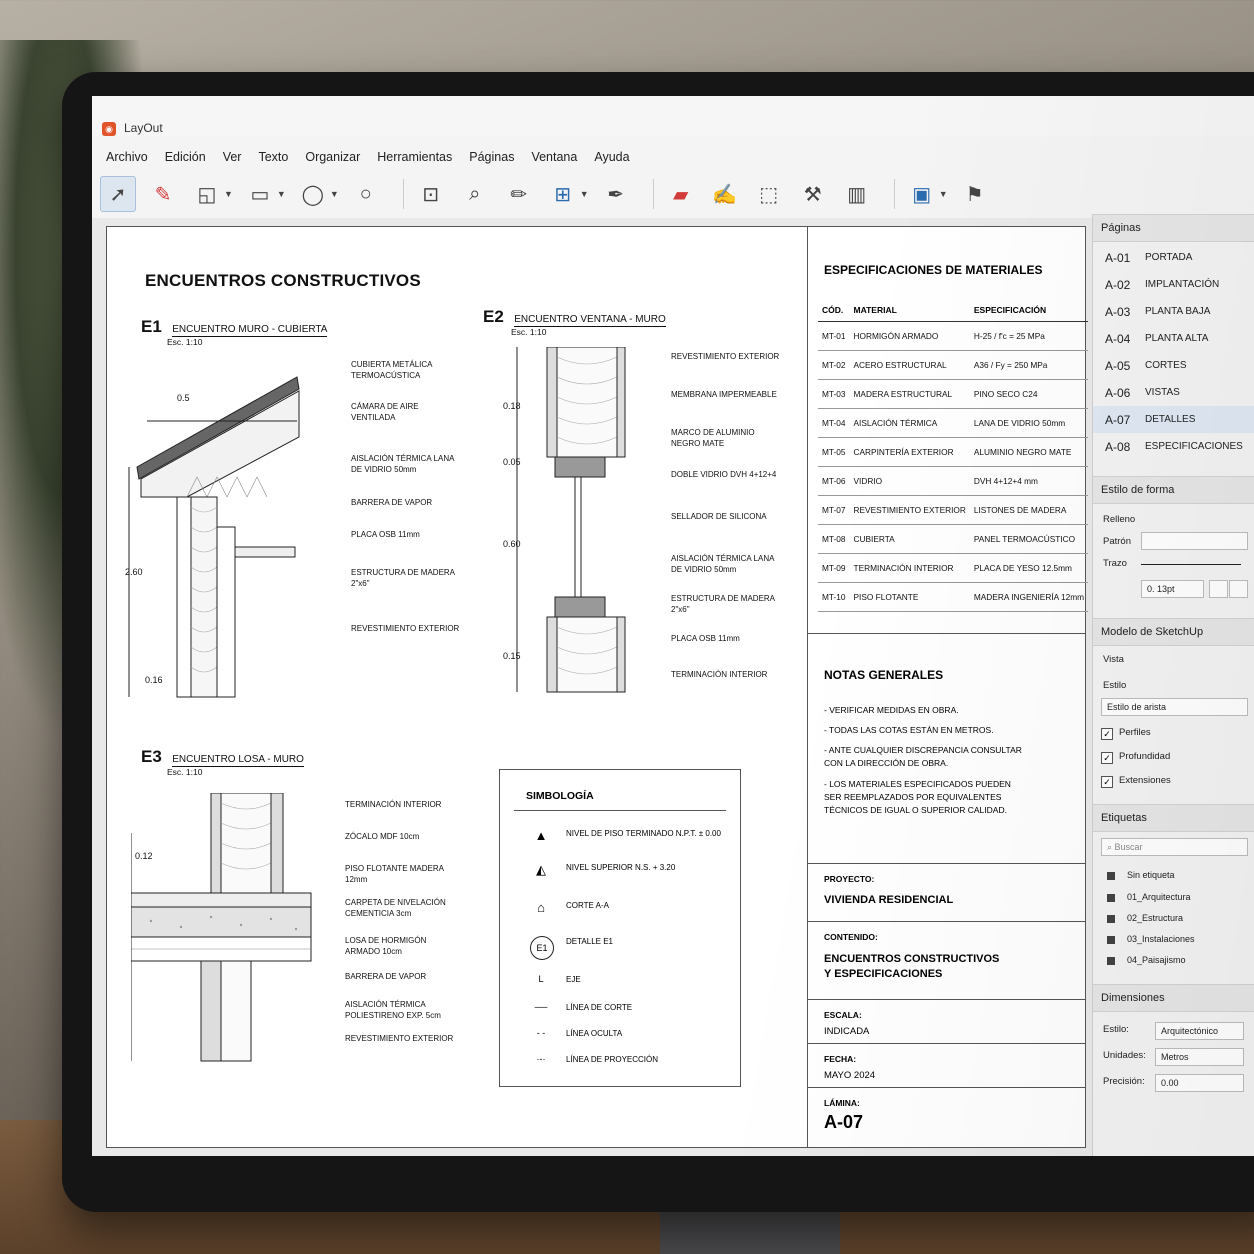 The image size is (1254, 1254). What do you see at coordinates (382, 836) in the screenshot?
I see `callout-label: ZÓCALO MDF 10cm` at bounding box center [382, 836].